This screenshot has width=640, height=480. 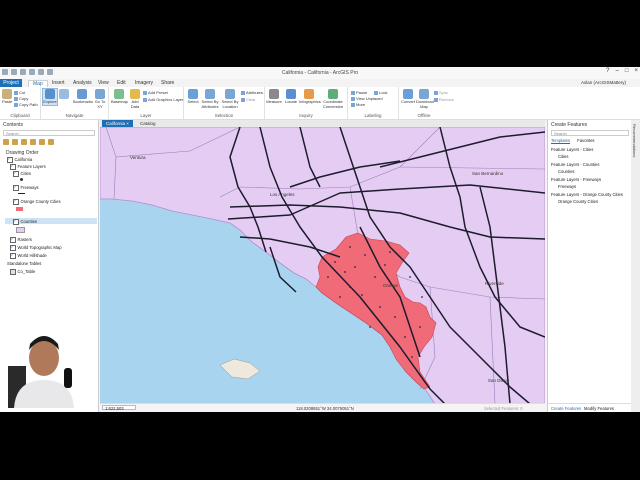 What do you see at coordinates (367, 98) in the screenshot?
I see `view-unplaced-button: View Unplaced` at bounding box center [367, 98].